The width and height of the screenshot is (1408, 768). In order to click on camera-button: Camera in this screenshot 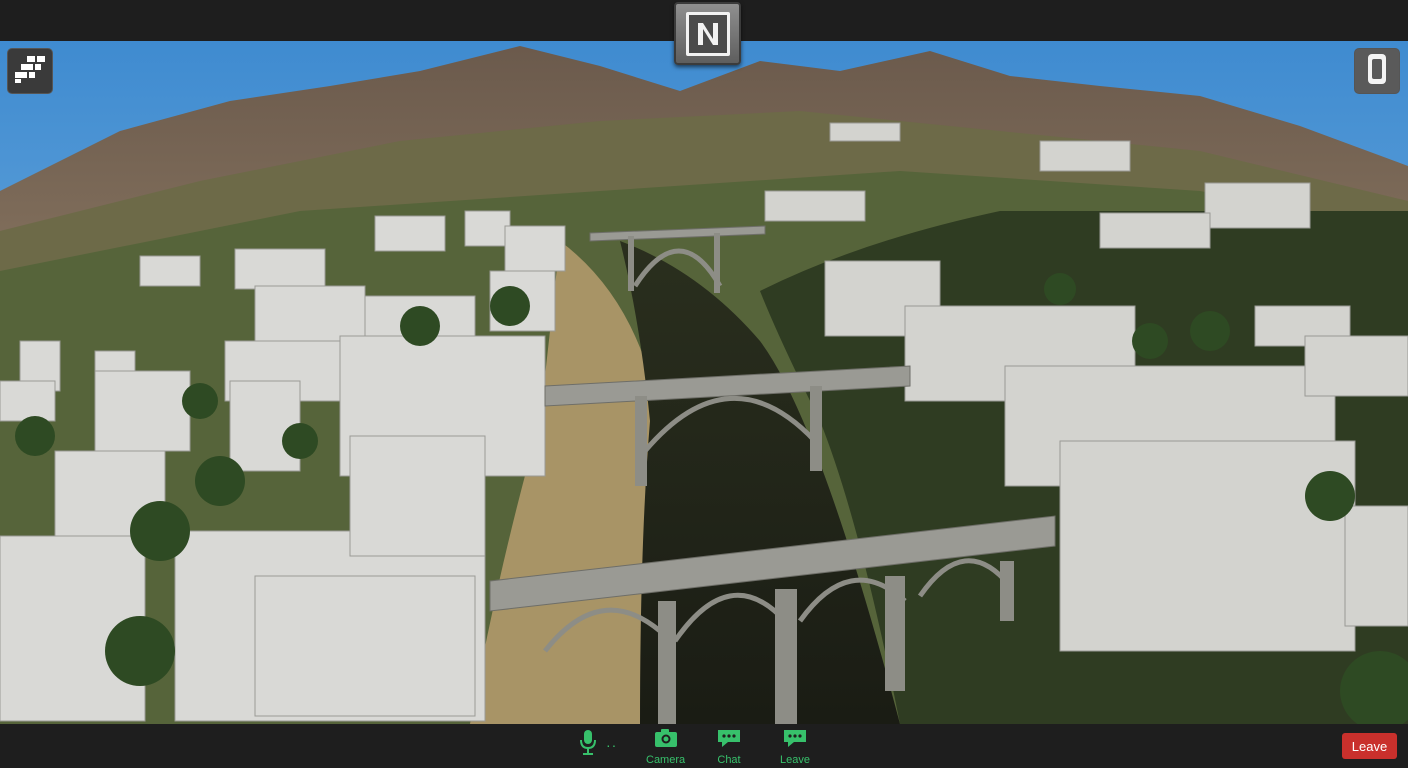, I will do `click(665, 747)`.